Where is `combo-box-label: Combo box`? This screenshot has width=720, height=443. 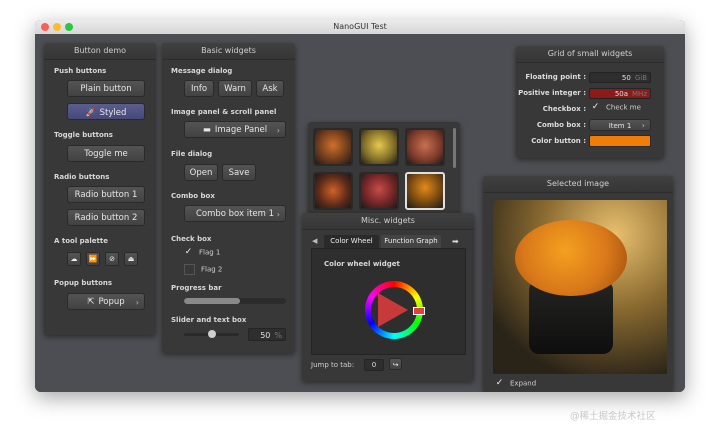
combo-box-label: Combo box is located at coordinates (193, 196).